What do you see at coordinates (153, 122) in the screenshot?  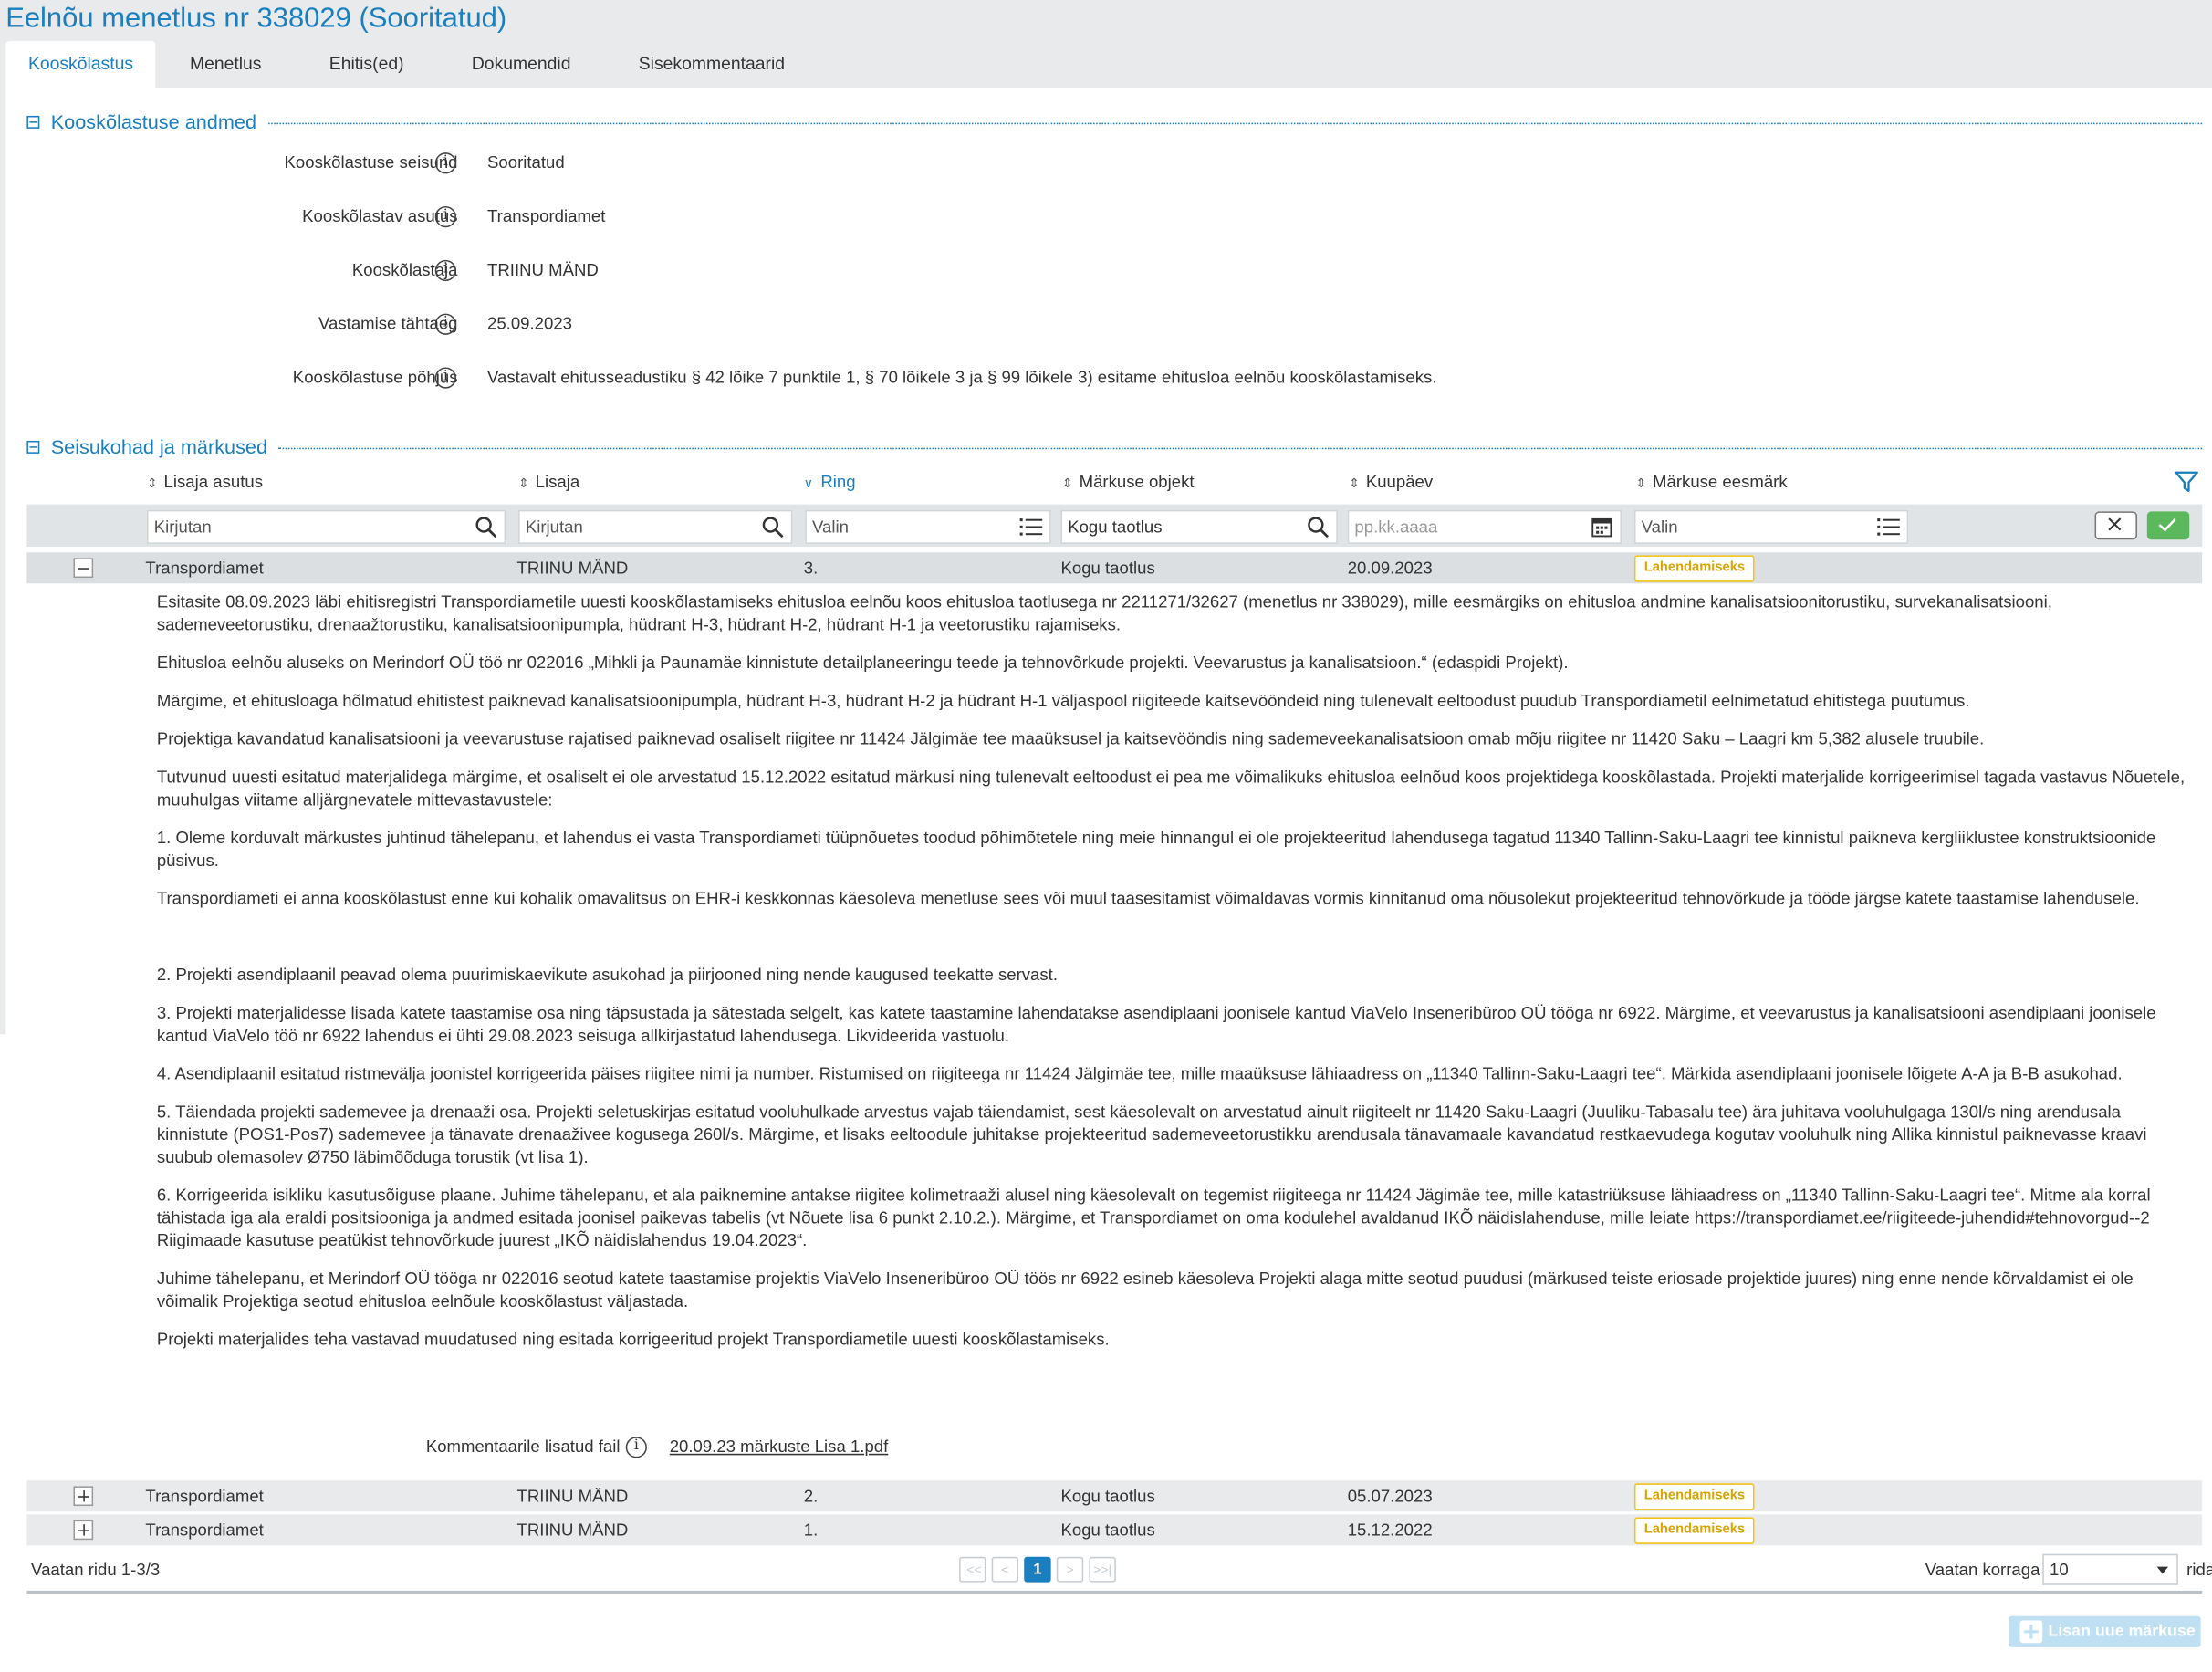 I see `details-section-title: Kooskõlastuse andmed` at bounding box center [153, 122].